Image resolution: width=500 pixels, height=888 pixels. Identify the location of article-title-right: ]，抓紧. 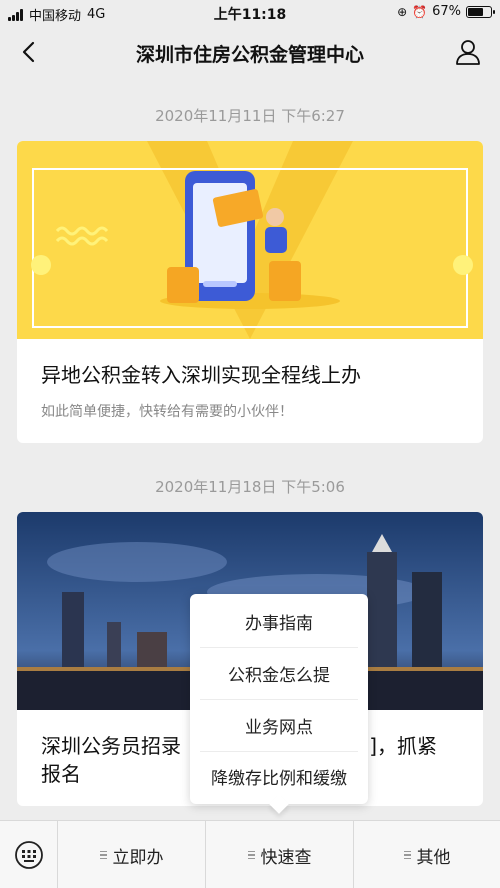
(403, 746).